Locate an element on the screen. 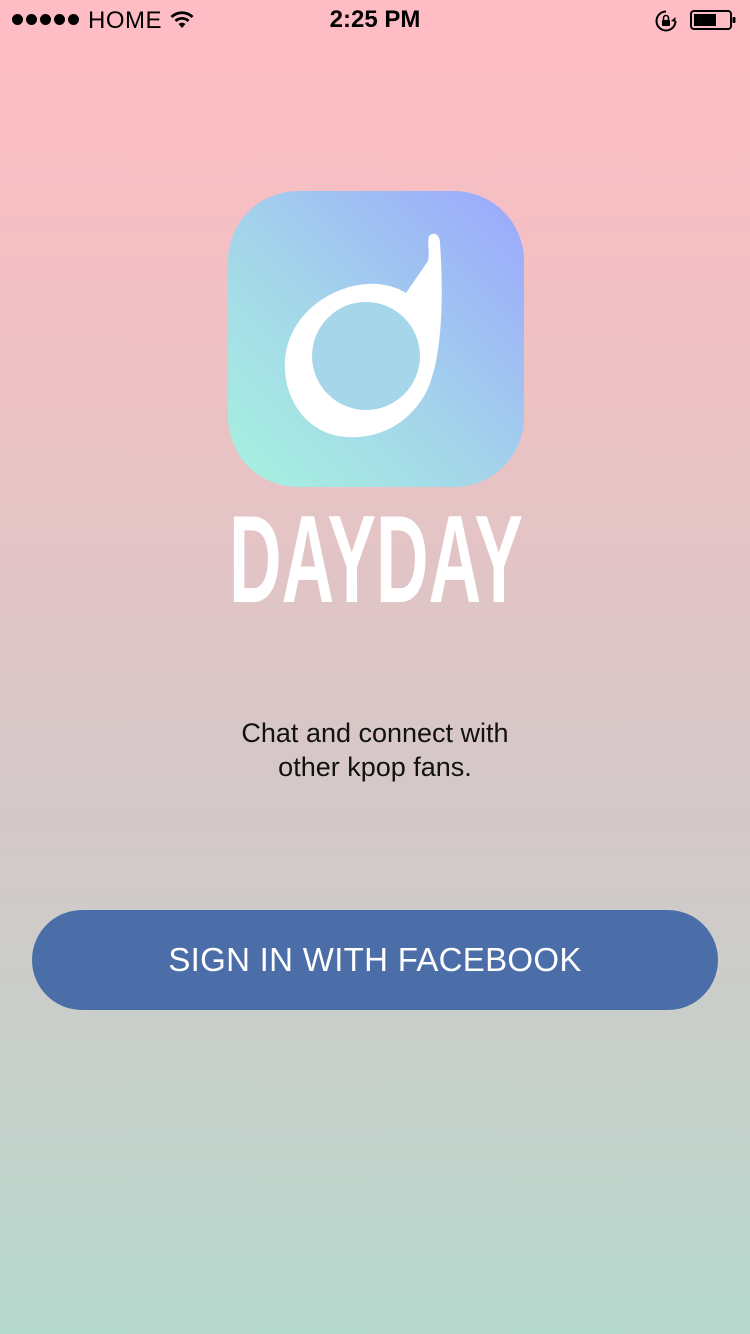  app-wordmark: DAYDAY is located at coordinates (376, 556).